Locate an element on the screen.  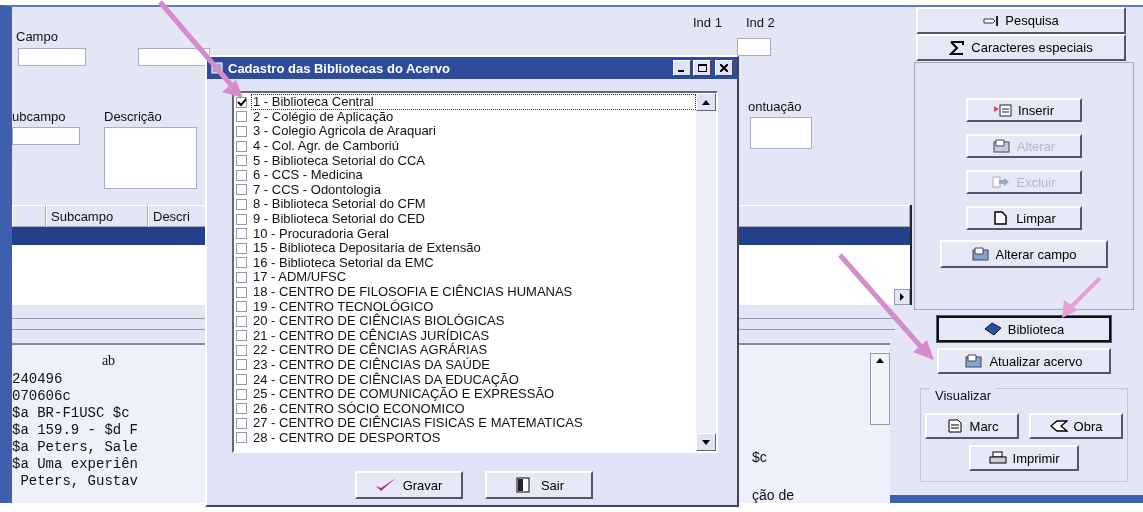
close-icon is located at coordinates (724, 68).